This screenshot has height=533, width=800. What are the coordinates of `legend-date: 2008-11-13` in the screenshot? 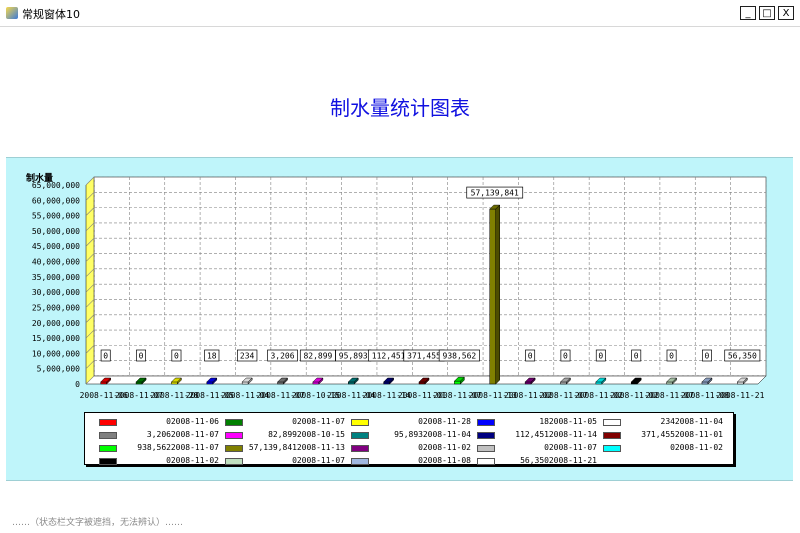 It's located at (320, 447).